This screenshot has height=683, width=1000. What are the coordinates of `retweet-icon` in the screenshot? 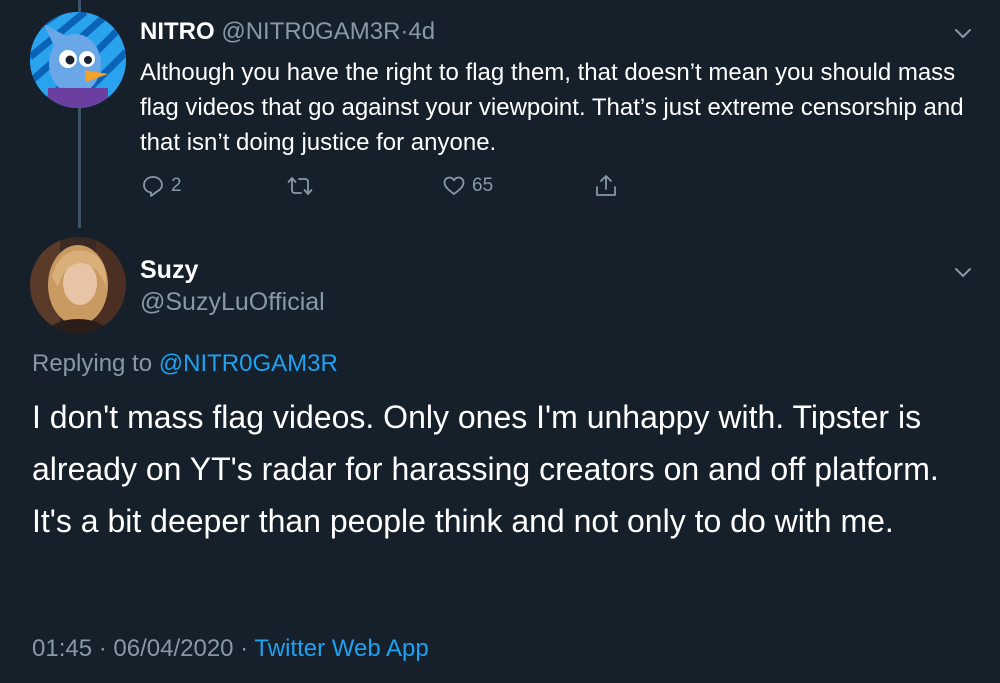 It's located at (300, 186).